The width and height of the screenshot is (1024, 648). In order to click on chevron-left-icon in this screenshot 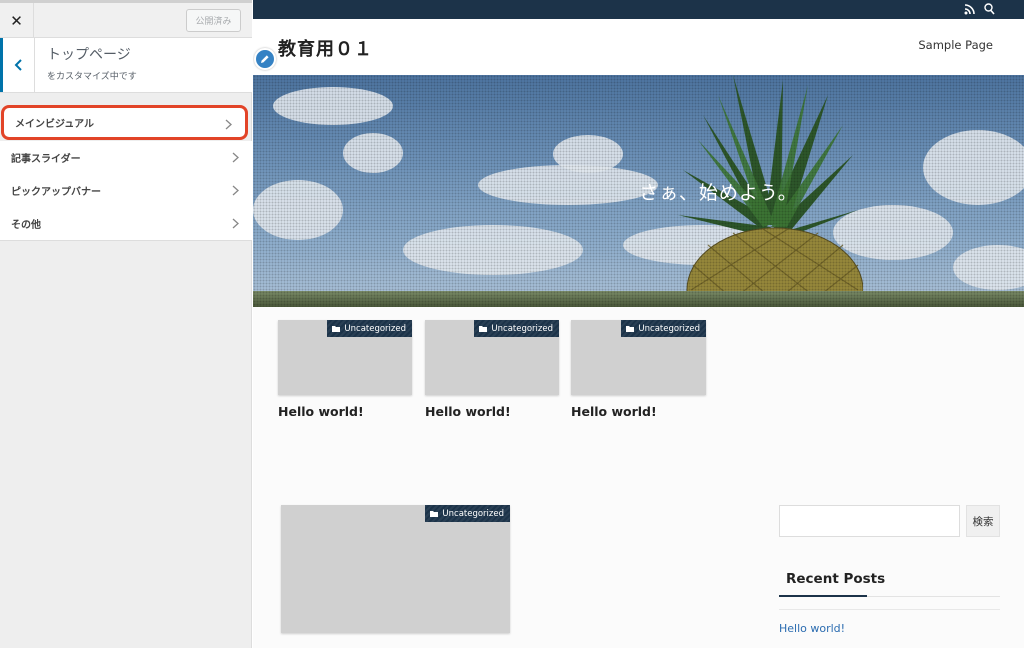, I will do `click(18, 65)`.